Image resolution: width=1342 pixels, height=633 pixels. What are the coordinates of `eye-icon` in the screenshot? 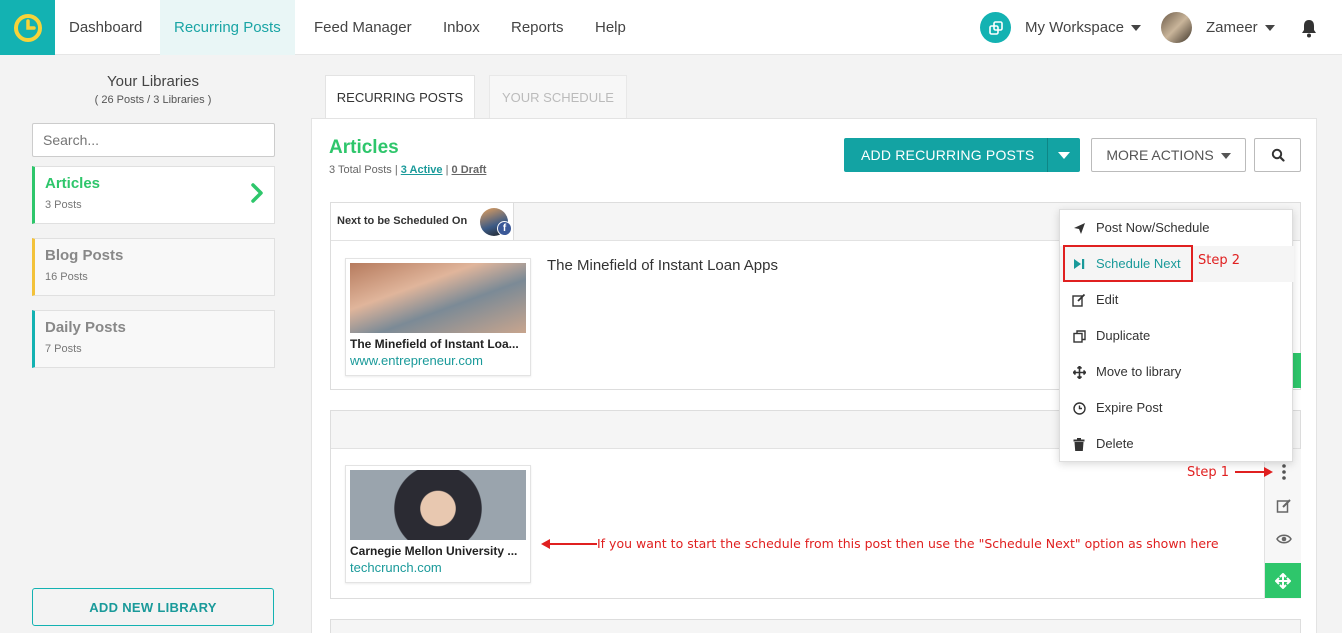 It's located at (1283, 539).